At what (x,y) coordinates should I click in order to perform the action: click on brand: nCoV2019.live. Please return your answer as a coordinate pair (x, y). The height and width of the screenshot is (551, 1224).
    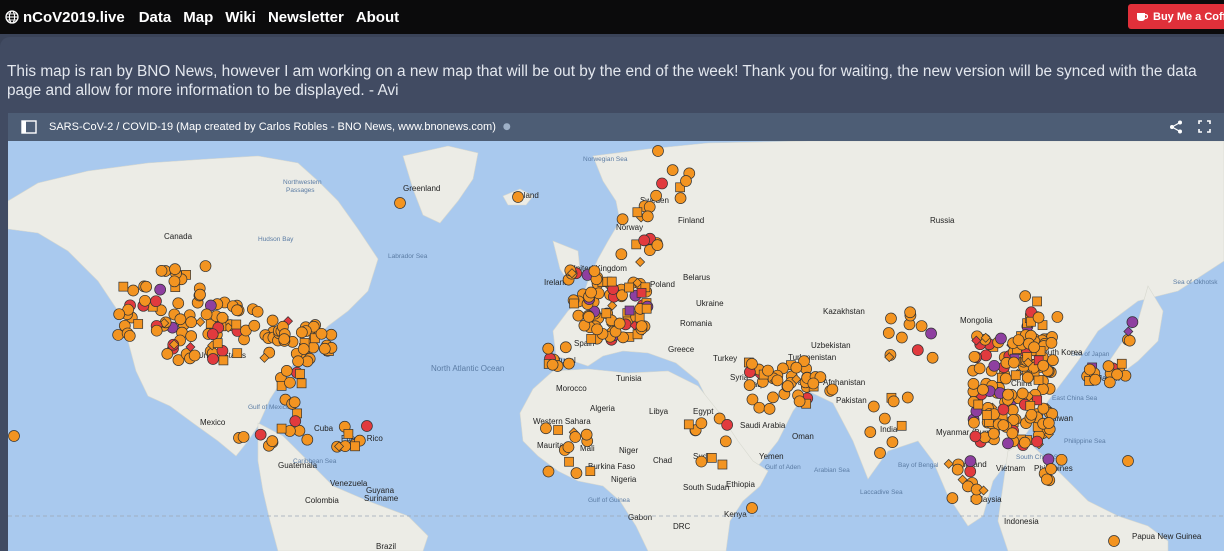
    Looking at the image, I should click on (65, 17).